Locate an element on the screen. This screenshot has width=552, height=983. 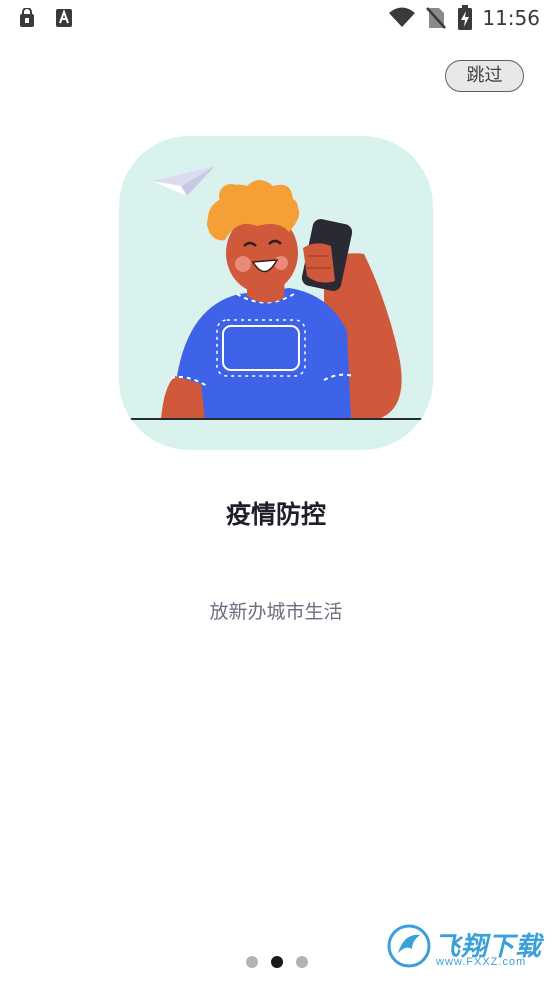
wifi-icon is located at coordinates (402, 19).